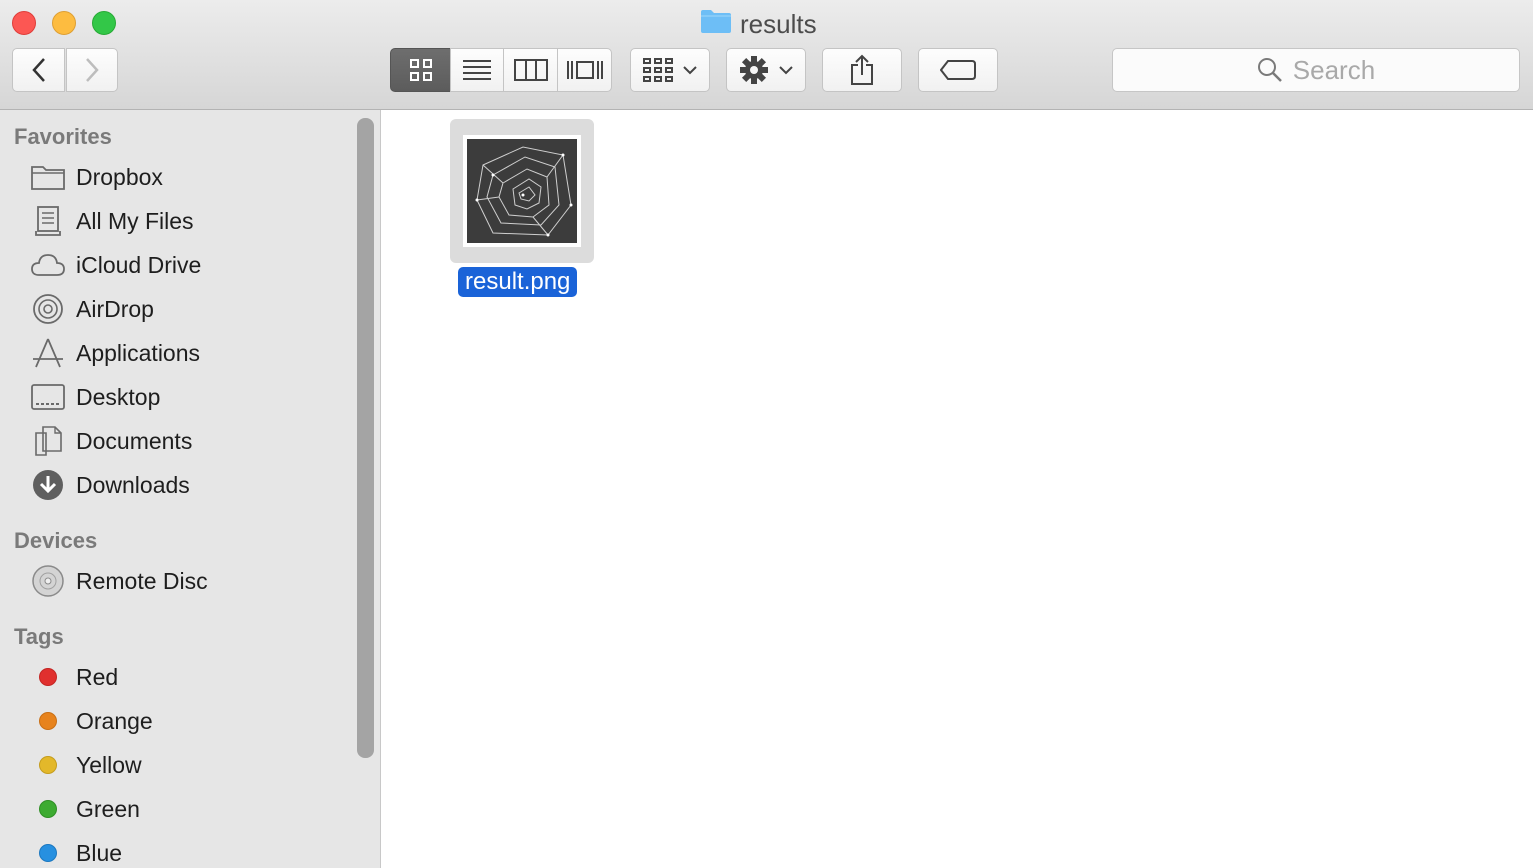 This screenshot has height=868, width=1533. I want to click on chevron-right-icon, so click(92, 70).